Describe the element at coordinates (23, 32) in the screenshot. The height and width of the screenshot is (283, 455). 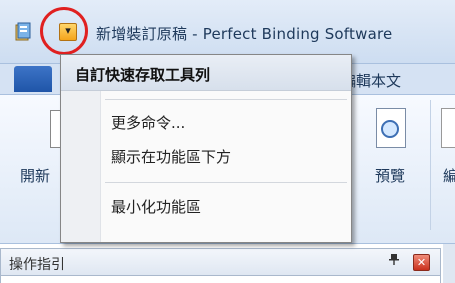
I see `app-icon` at that location.